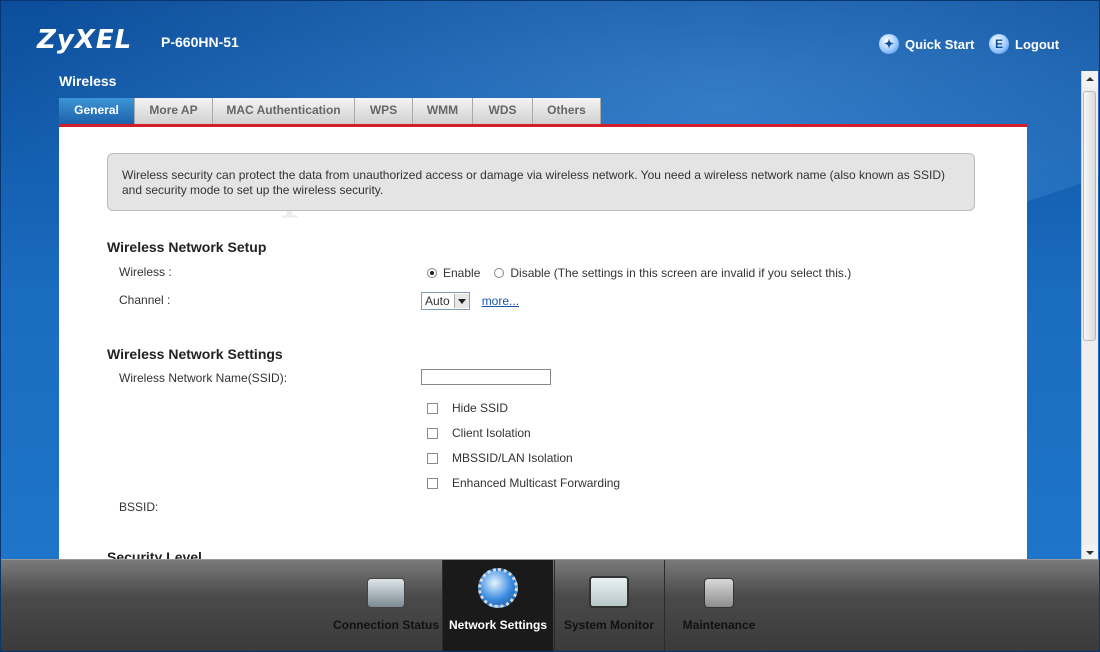 The width and height of the screenshot is (1100, 652). Describe the element at coordinates (432, 483) in the screenshot. I see `enhanced-multicast-checkbox` at that location.